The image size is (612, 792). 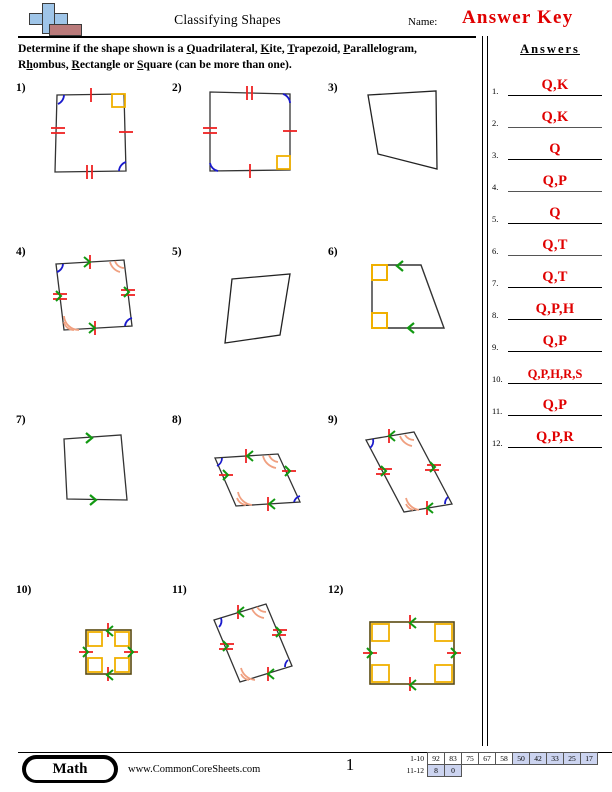 I want to click on name-label: Name:, so click(x=423, y=22).